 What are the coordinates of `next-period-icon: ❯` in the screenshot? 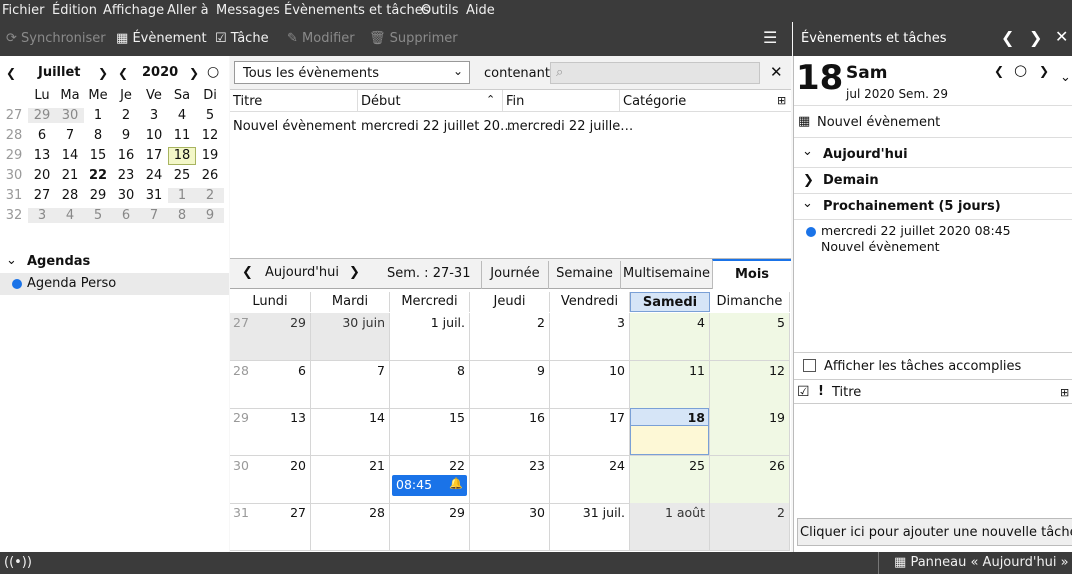 It's located at (354, 272).